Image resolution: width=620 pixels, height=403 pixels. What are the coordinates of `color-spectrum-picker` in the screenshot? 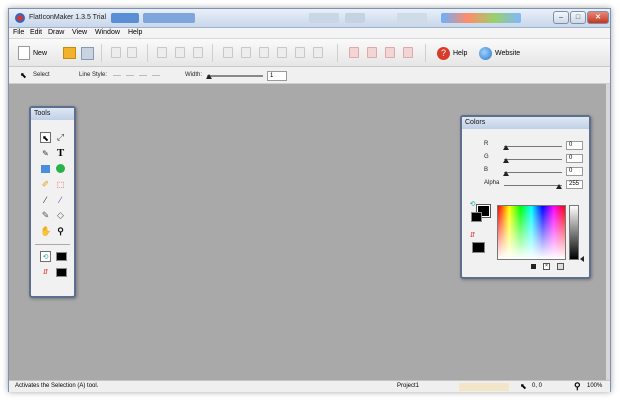 It's located at (531, 232).